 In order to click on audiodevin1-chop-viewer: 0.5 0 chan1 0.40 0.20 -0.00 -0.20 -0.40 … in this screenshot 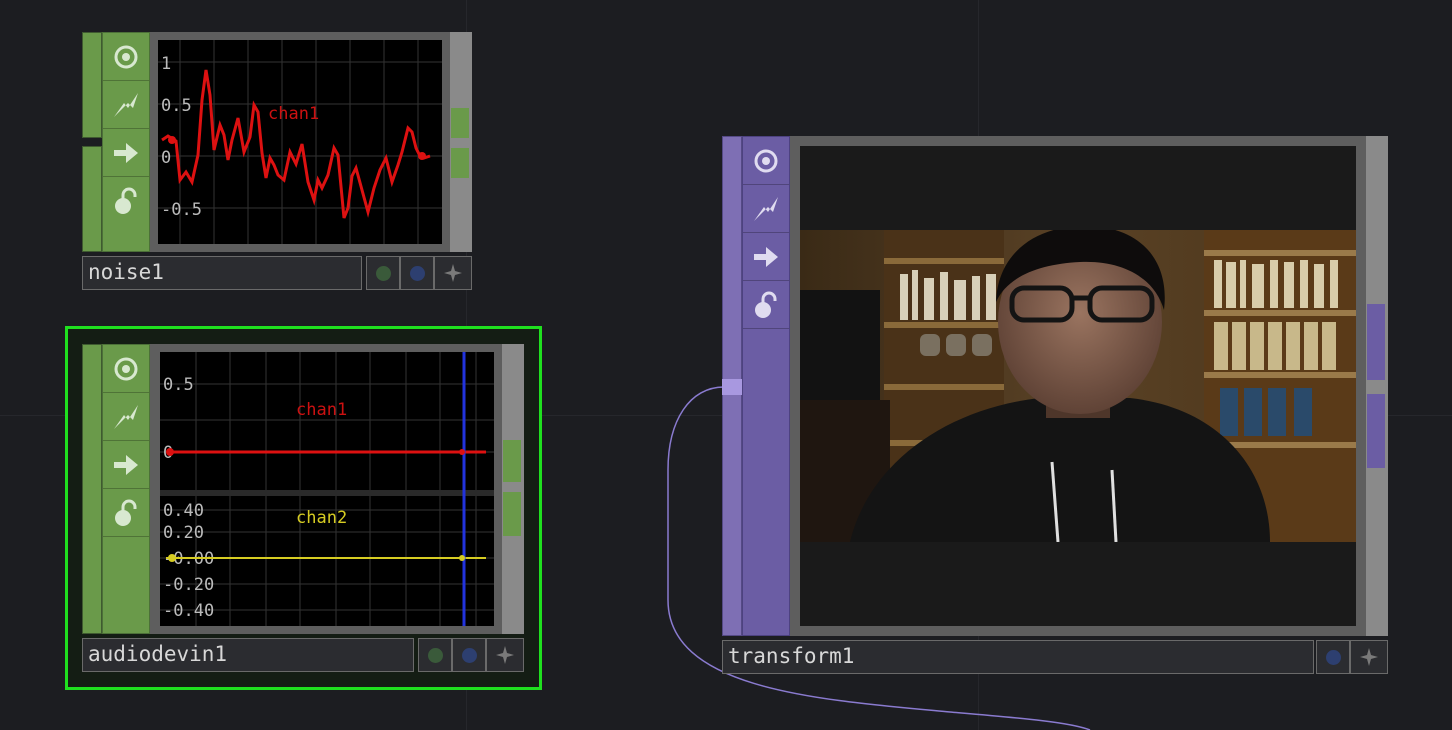, I will do `click(327, 489)`.